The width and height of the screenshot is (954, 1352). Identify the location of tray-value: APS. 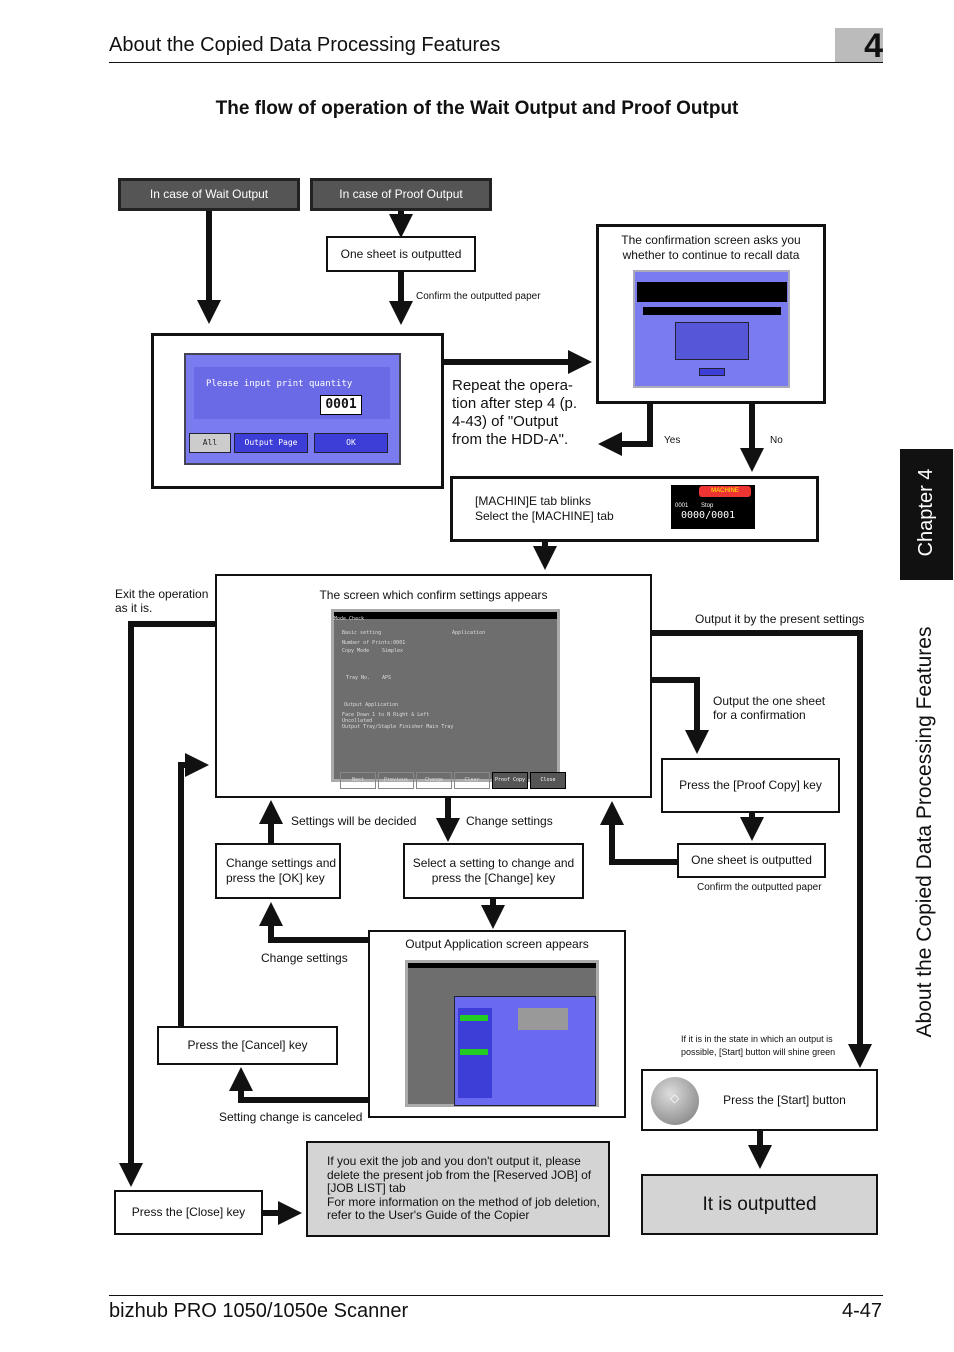
(387, 678).